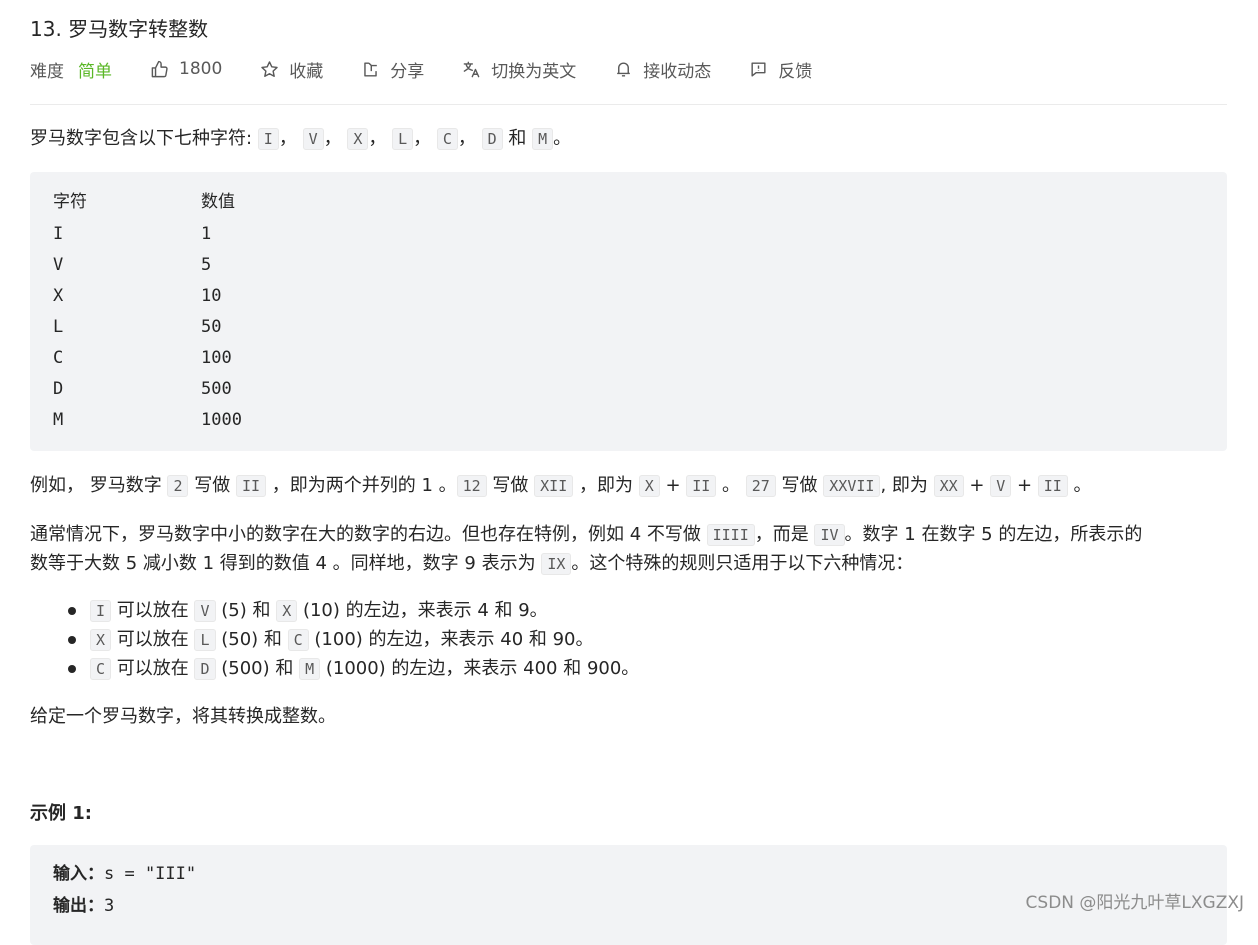 The width and height of the screenshot is (1258, 945). I want to click on watermark: CSDN @阳光九叶草LXGZXJ, so click(1134, 903).